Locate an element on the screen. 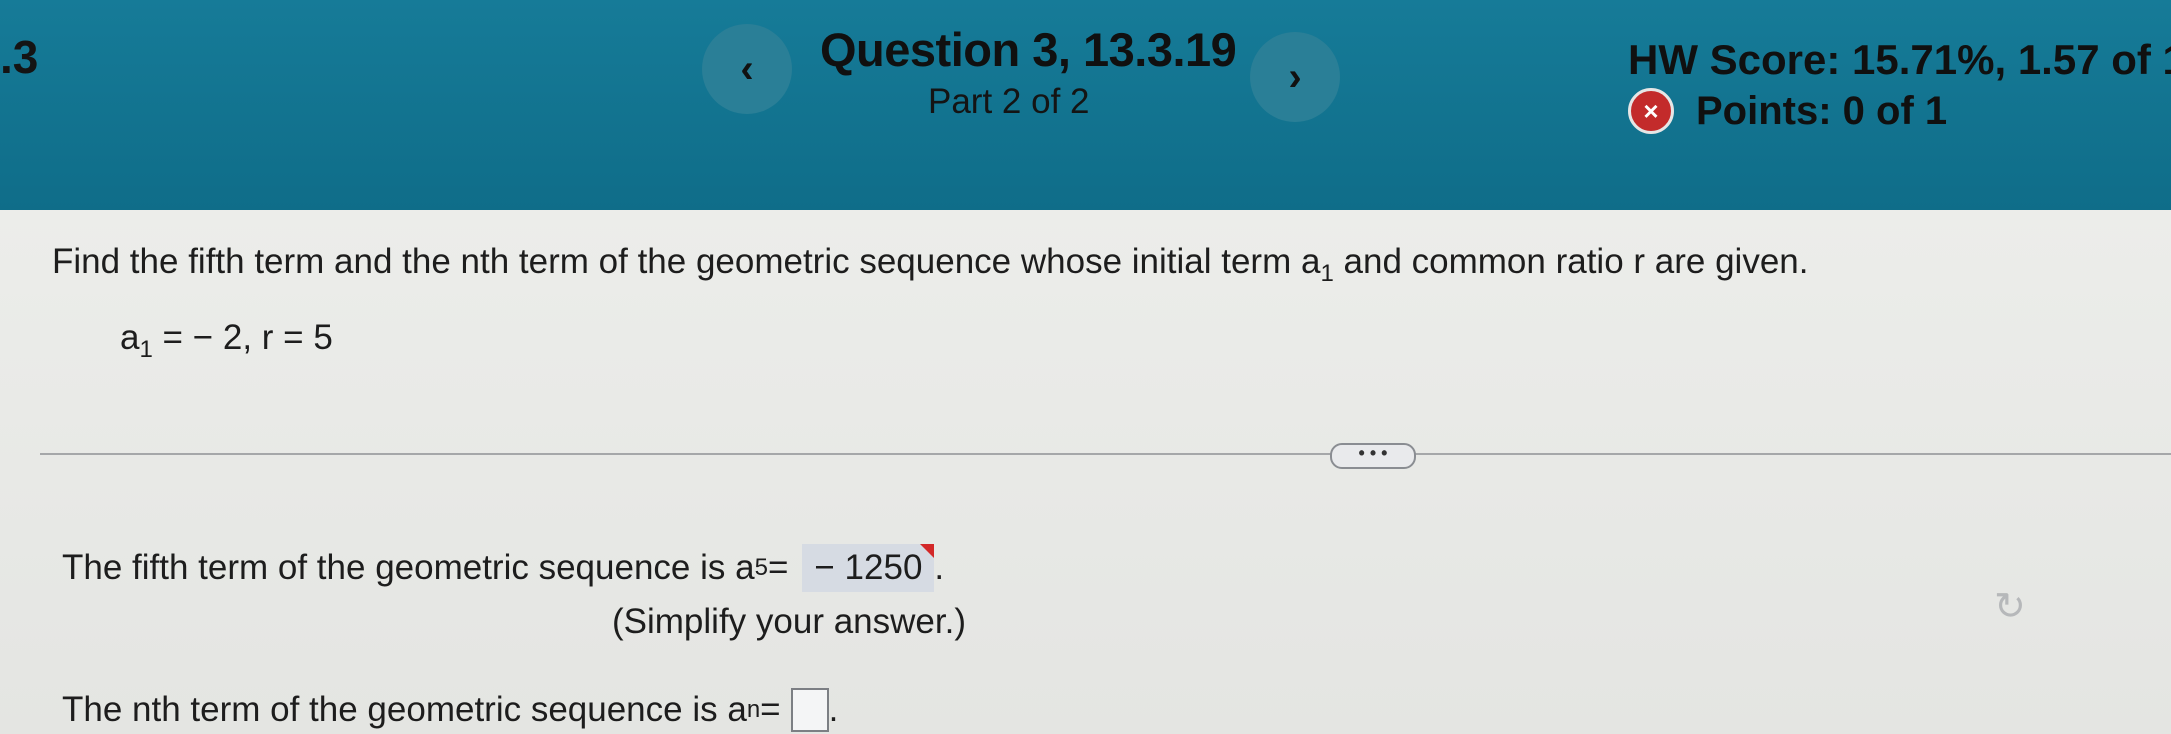 Image resolution: width=2171 pixels, height=734 pixels. nth-term-input is located at coordinates (809, 710).